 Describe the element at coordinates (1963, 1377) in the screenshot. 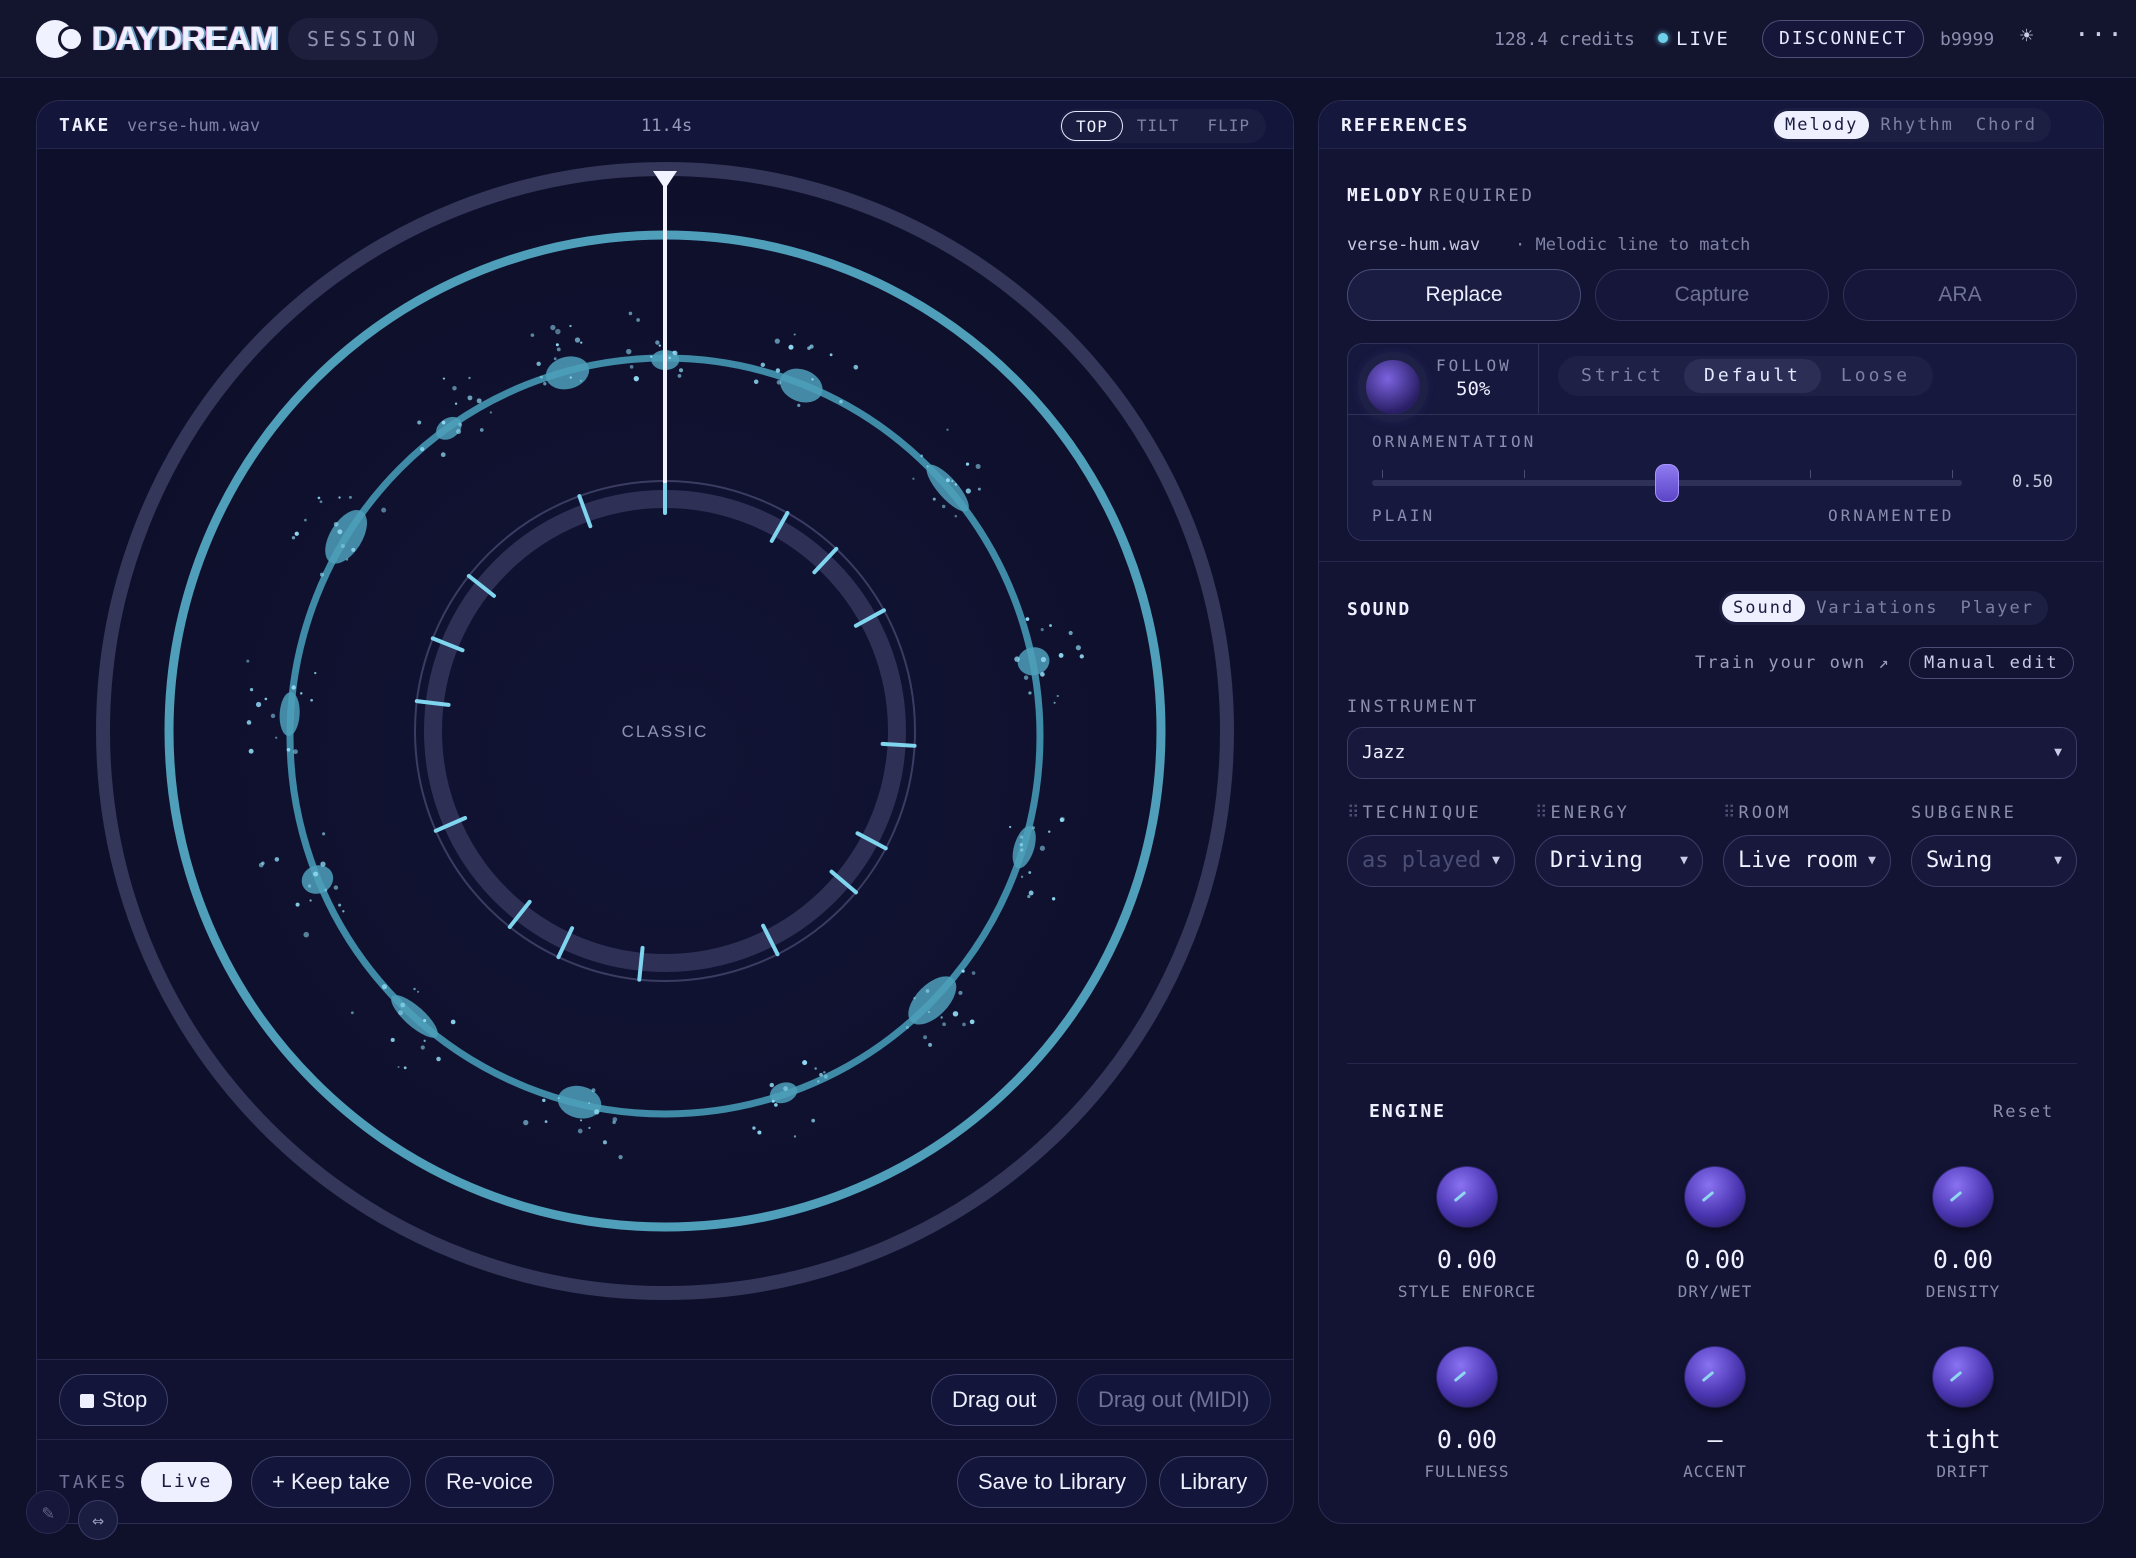

I see `drift-knob` at that location.